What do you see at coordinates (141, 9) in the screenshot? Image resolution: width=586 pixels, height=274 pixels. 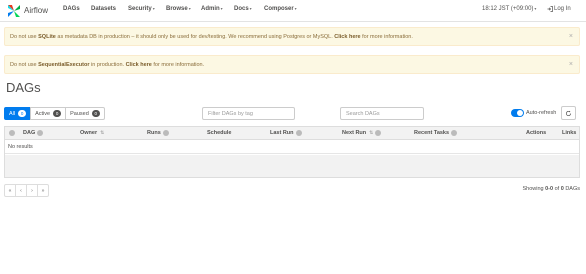 I see `nav-security-dropdown: Security▾` at bounding box center [141, 9].